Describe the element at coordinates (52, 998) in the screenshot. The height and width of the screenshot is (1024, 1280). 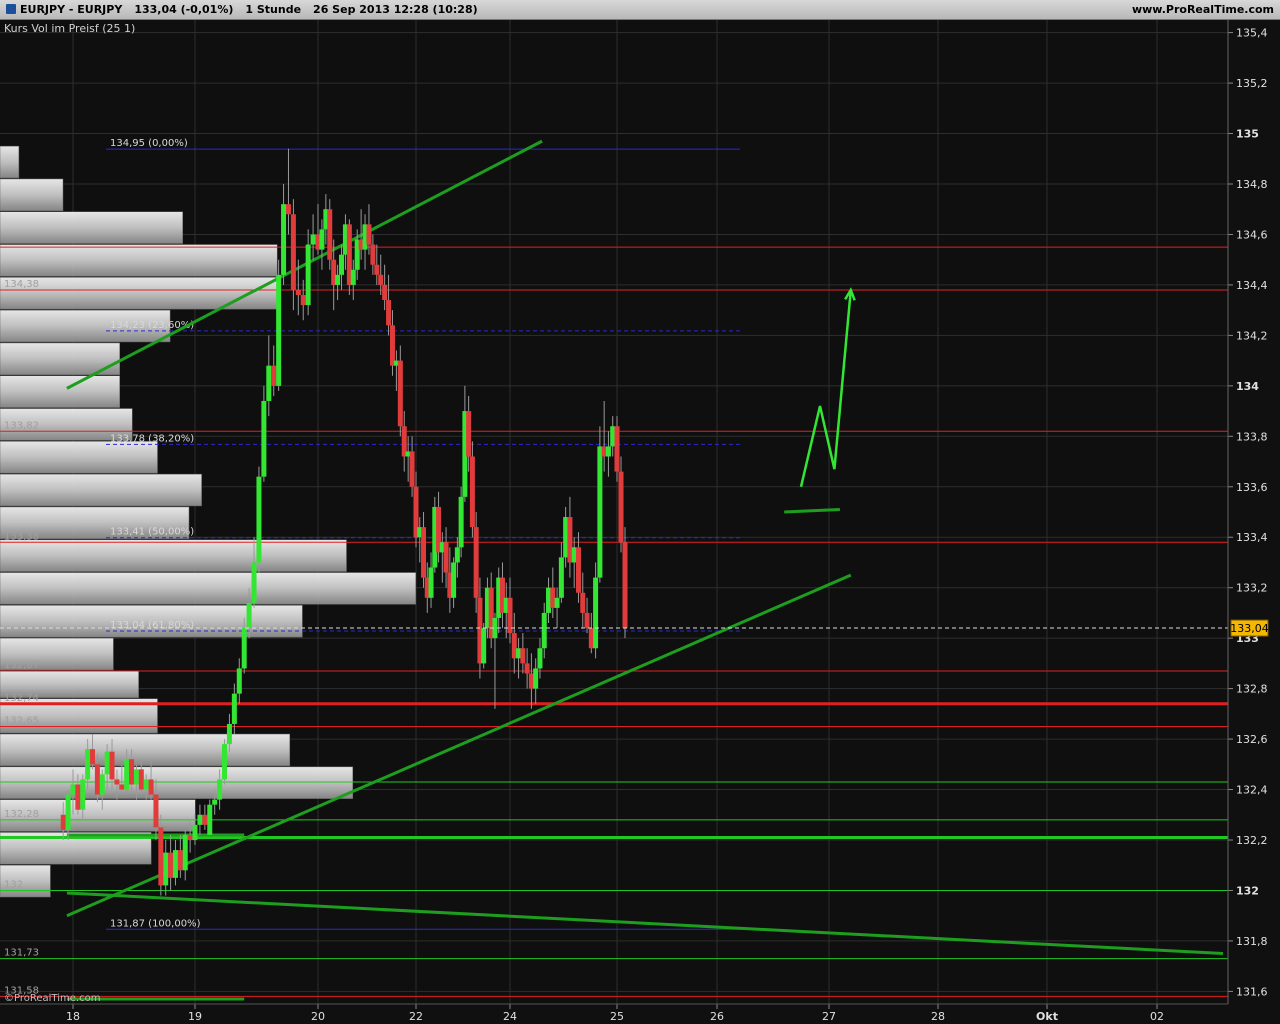
I see `watermark: ©ProRealTime.com` at that location.